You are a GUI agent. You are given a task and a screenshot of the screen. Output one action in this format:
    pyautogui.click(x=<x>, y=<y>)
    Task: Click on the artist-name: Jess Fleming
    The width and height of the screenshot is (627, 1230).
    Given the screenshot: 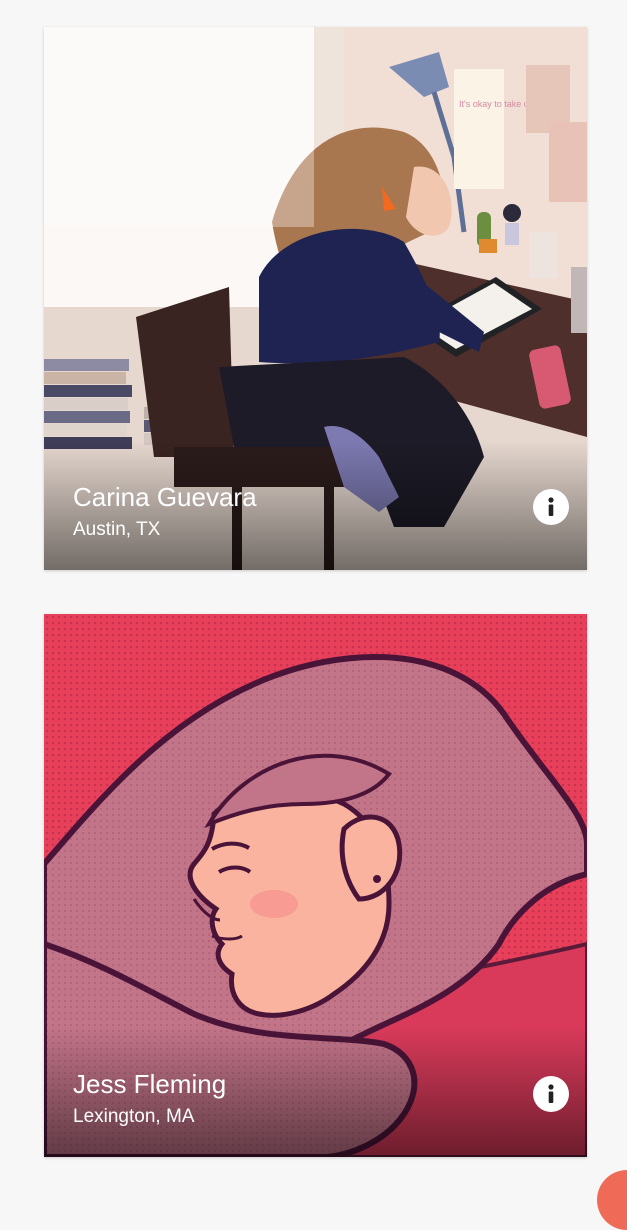 What is the action you would take?
    pyautogui.click(x=150, y=1084)
    